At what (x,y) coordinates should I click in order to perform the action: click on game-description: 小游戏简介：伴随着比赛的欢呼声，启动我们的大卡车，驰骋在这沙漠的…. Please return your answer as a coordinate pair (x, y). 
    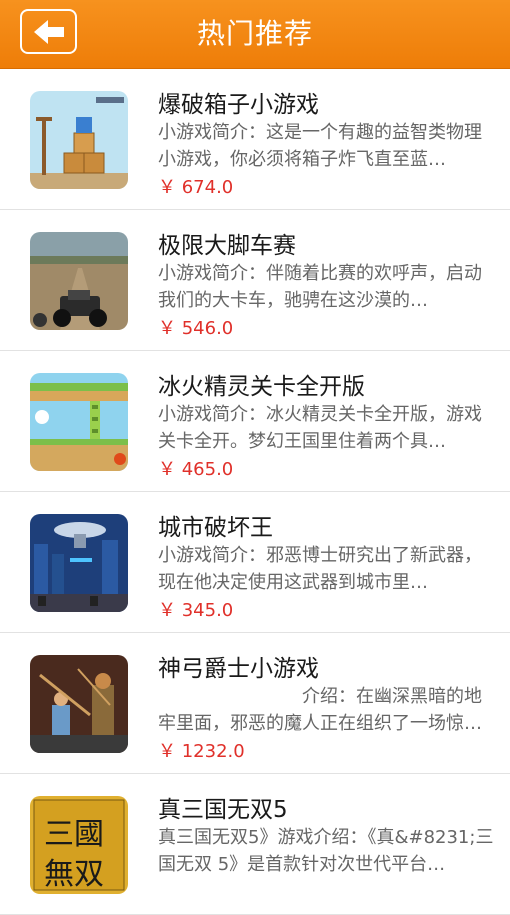
    Looking at the image, I should click on (320, 287).